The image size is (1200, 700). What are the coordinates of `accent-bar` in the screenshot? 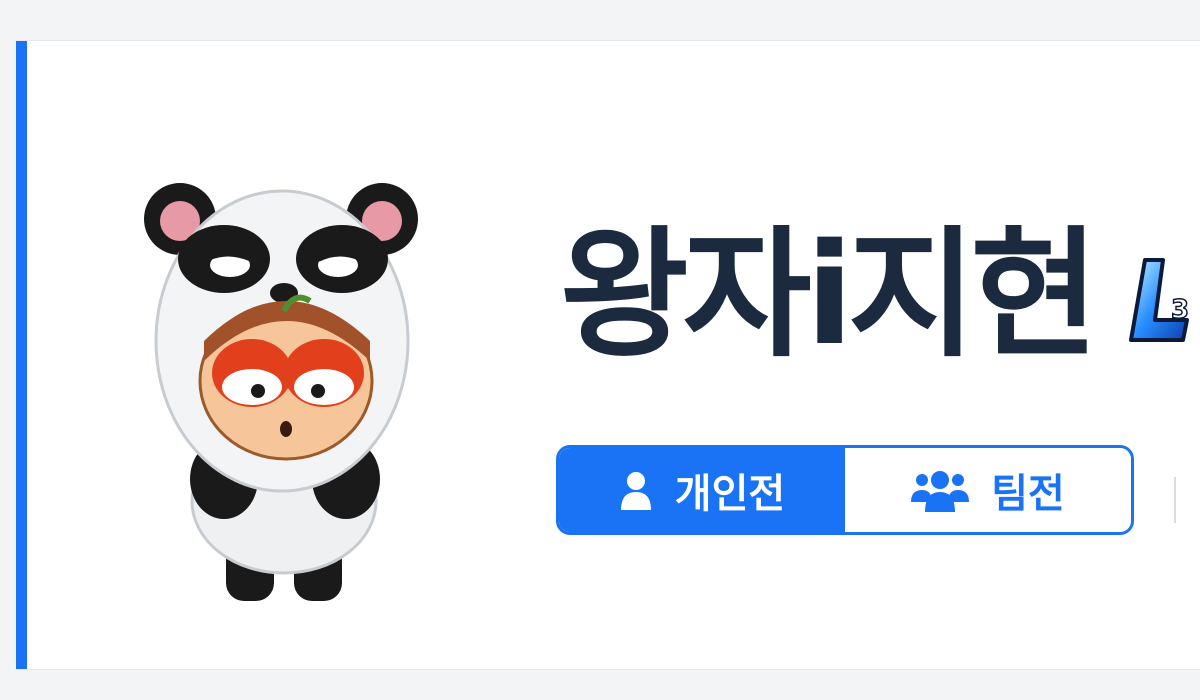 It's located at (21, 355).